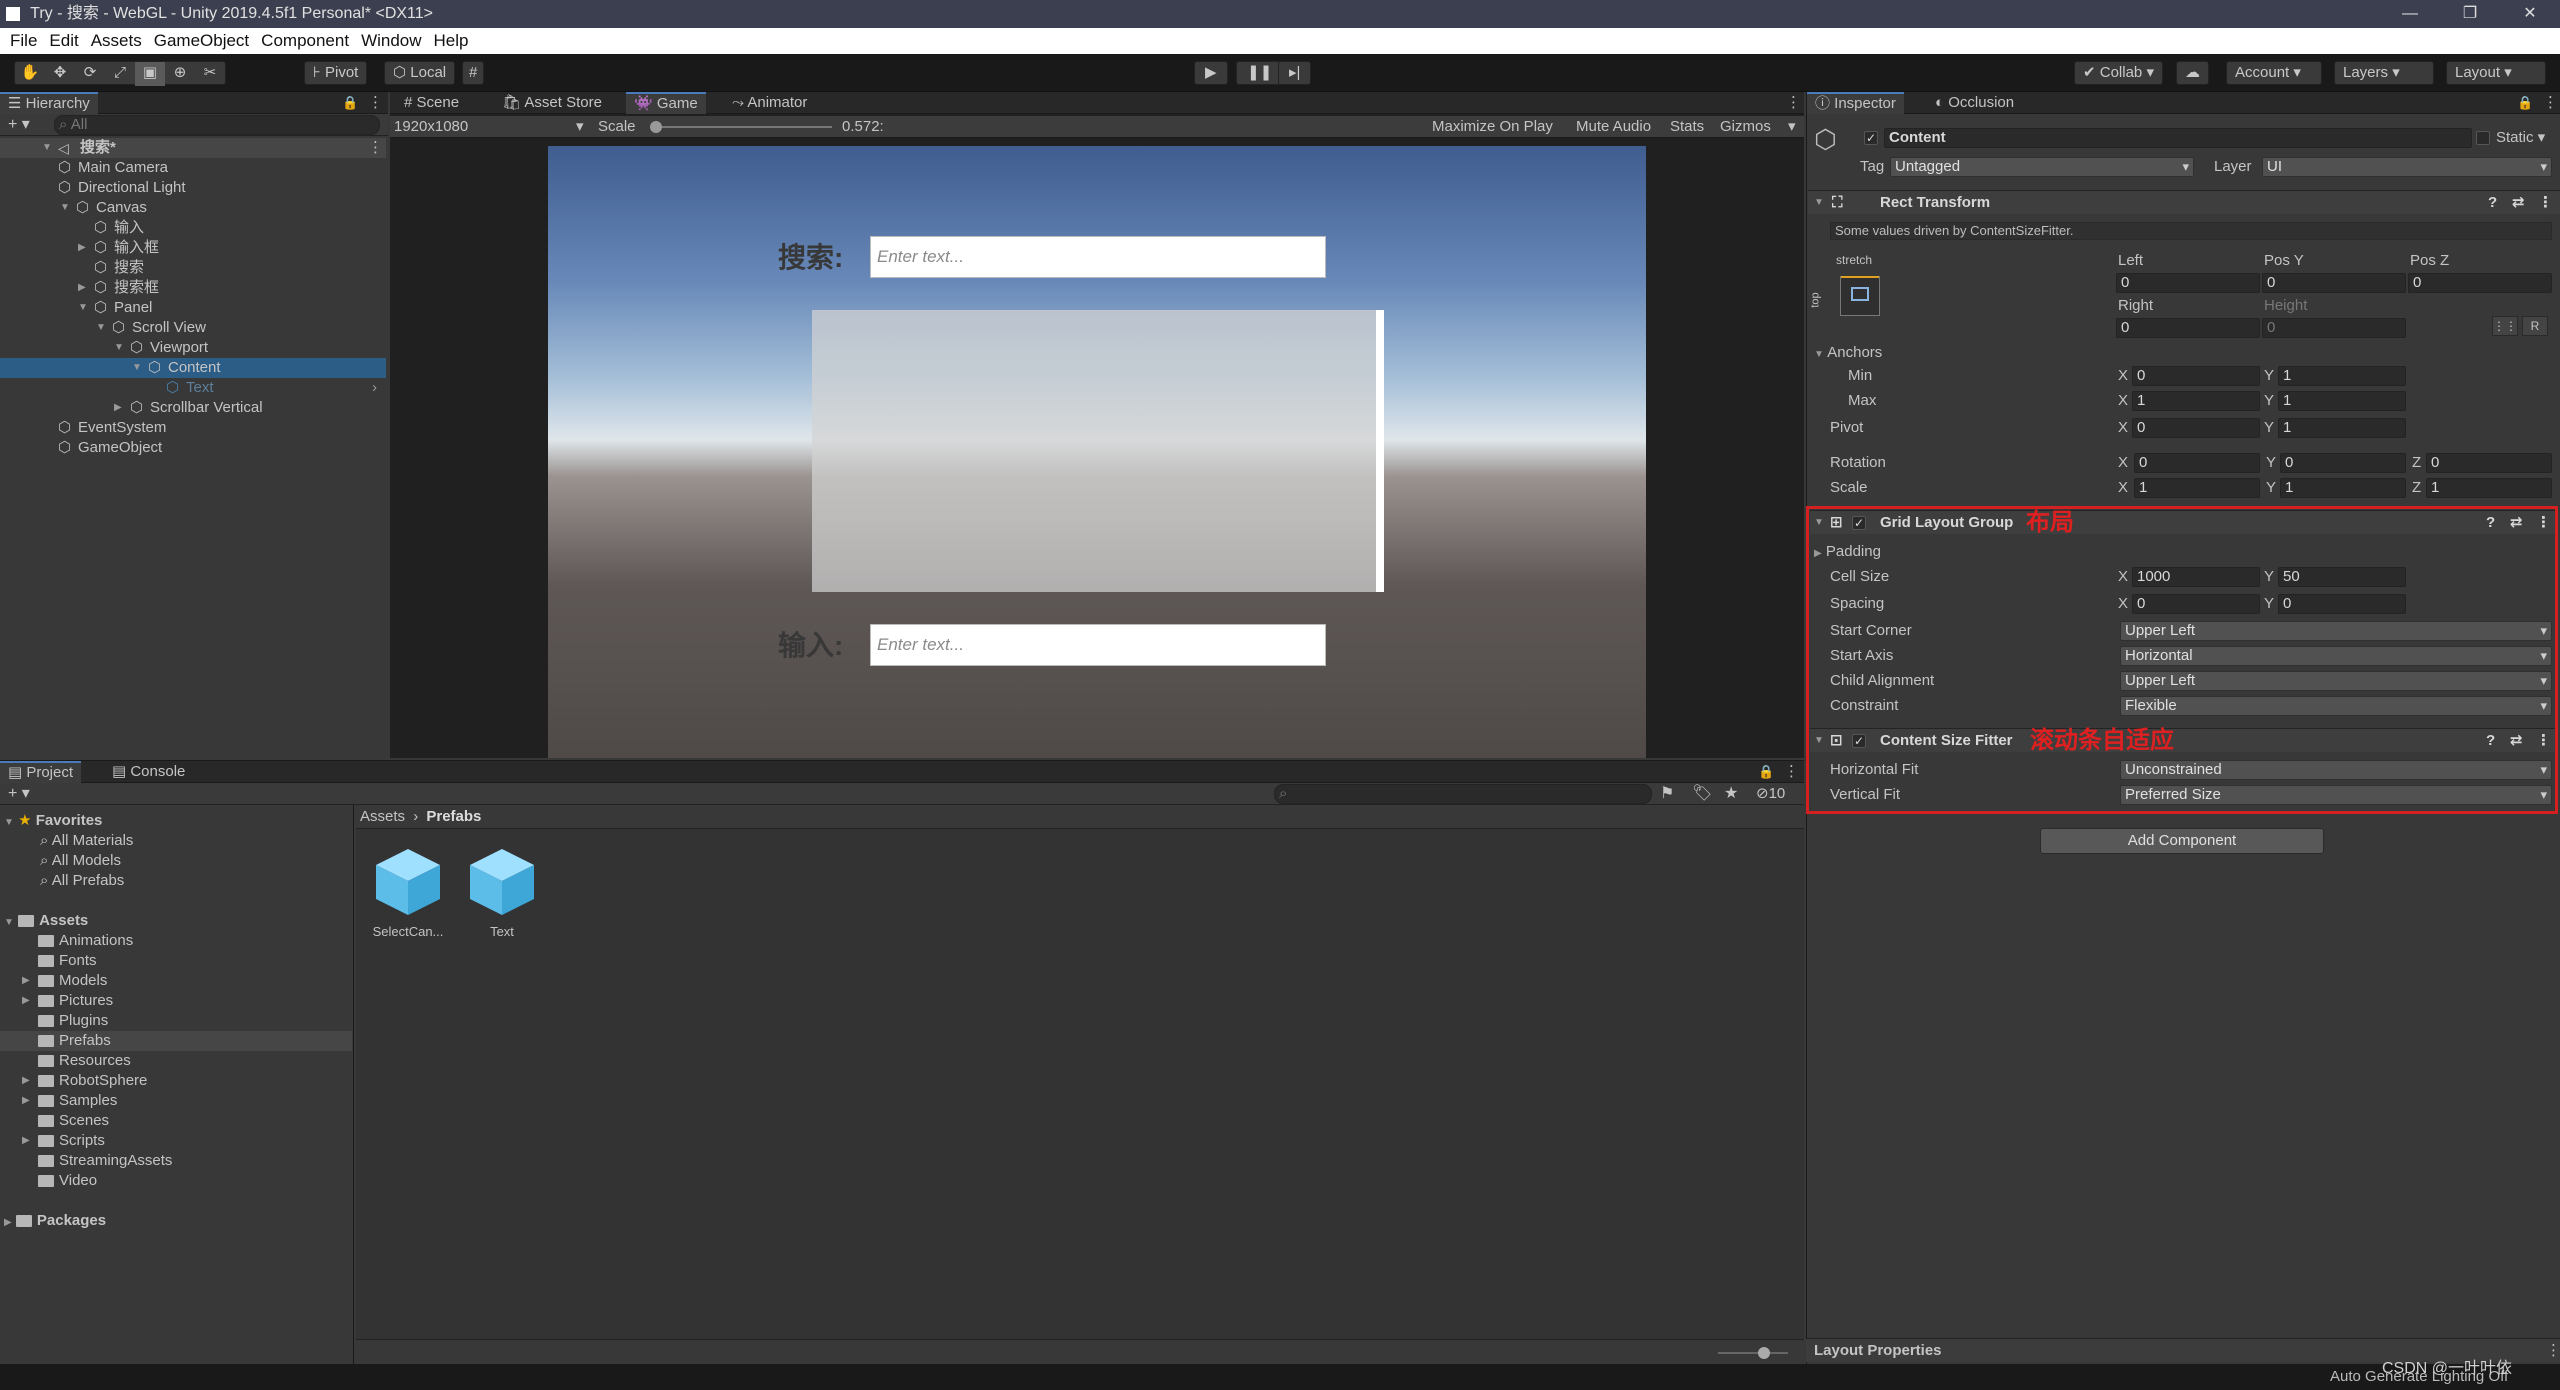 This screenshot has height=1390, width=2560. I want to click on search-by-type-icon: ⚑, so click(1667, 794).